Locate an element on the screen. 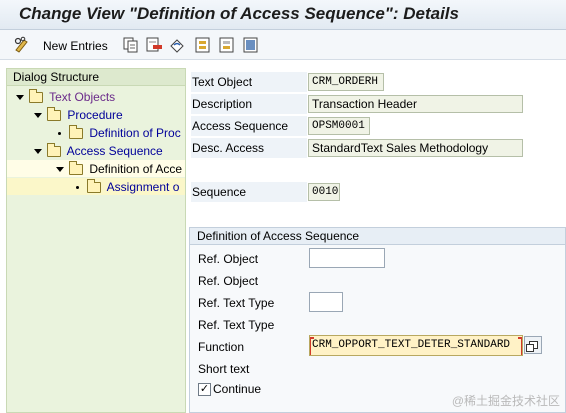  value-help-icon is located at coordinates (532, 346).